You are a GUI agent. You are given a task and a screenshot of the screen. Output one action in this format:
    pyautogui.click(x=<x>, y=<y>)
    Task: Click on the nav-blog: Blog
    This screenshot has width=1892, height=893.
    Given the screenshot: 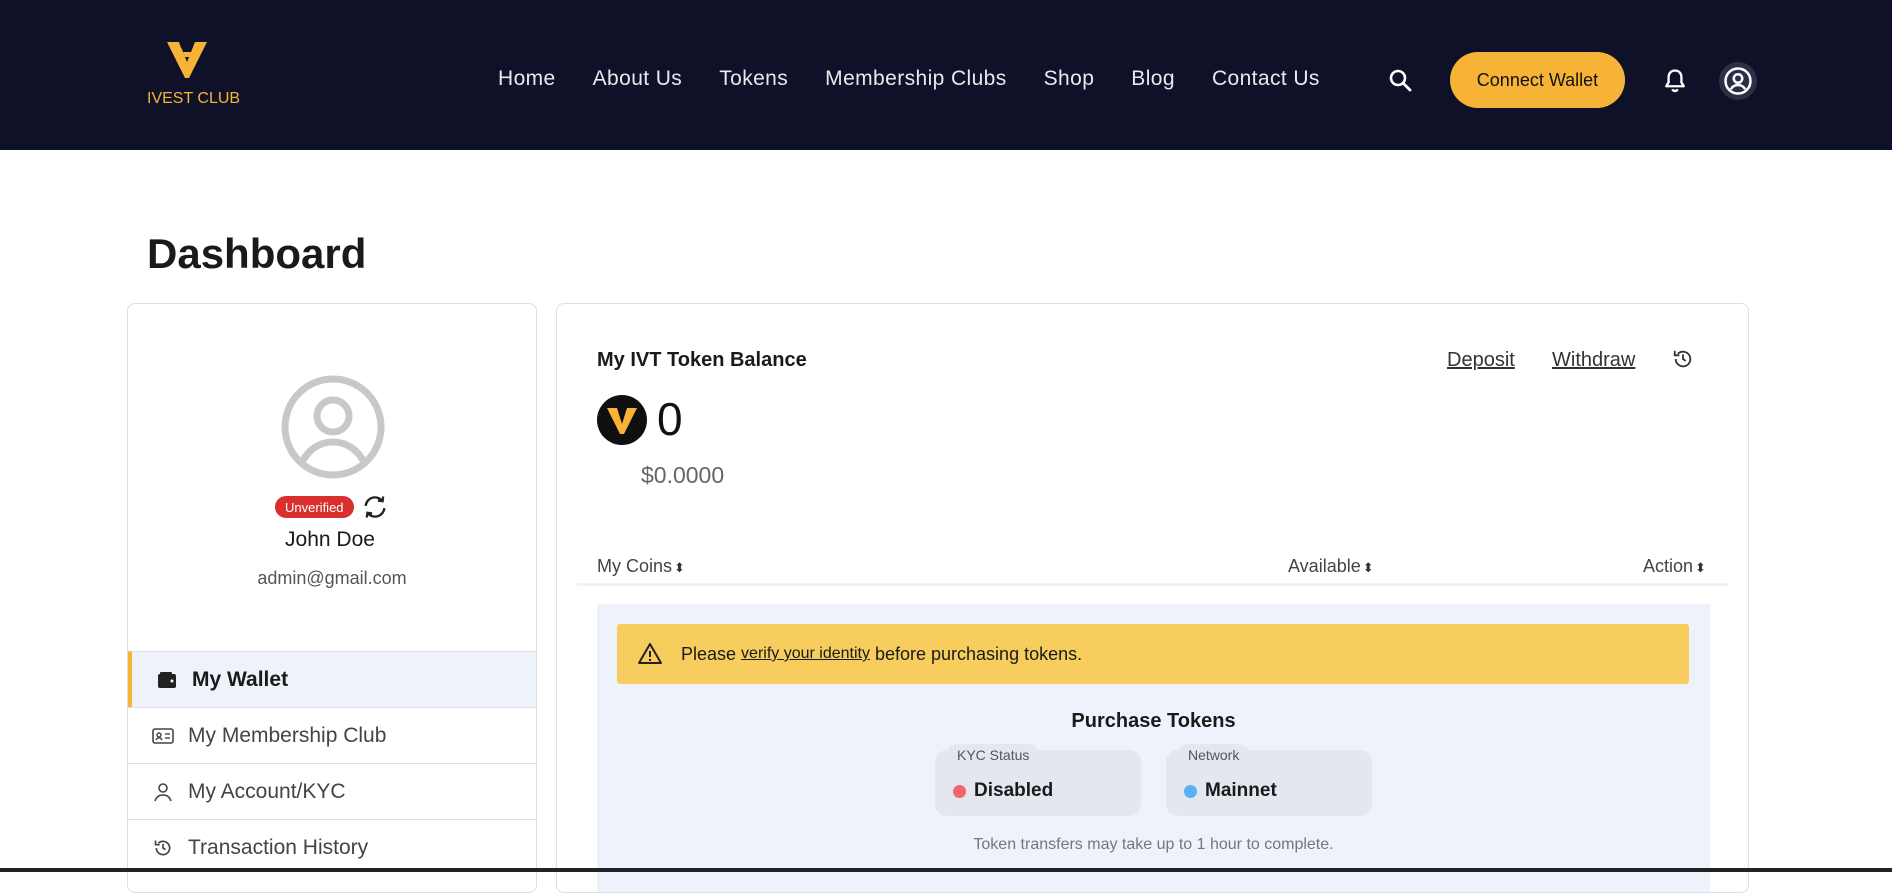 What is the action you would take?
    pyautogui.click(x=1153, y=79)
    